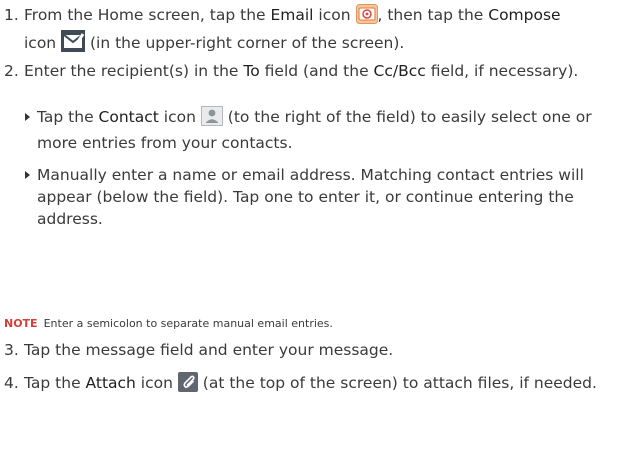  I want to click on note-label: NOTE, so click(21, 323).